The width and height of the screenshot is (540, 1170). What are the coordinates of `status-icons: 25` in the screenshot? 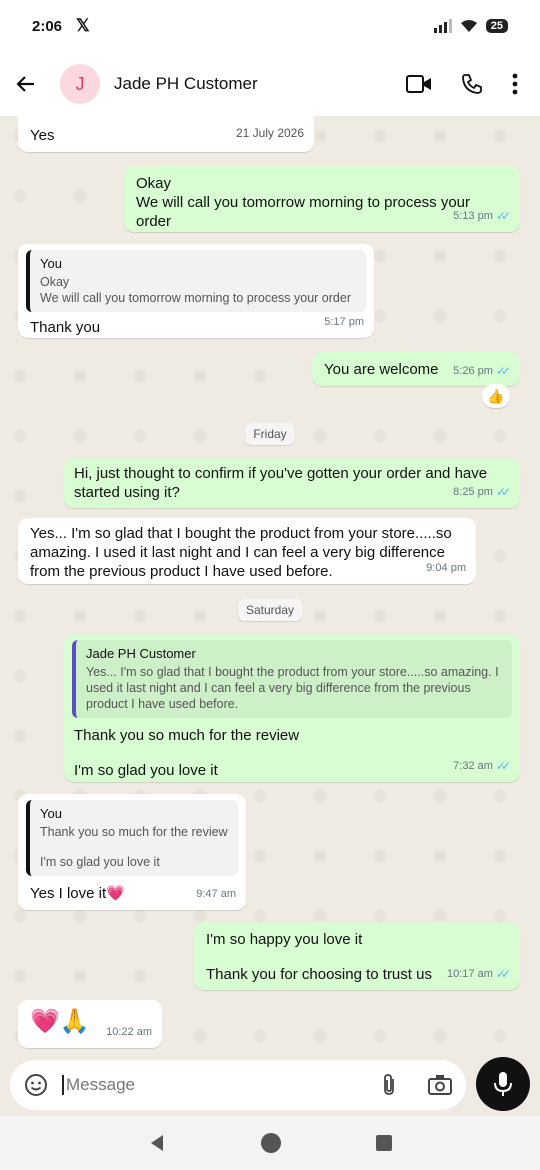 It's located at (470, 26).